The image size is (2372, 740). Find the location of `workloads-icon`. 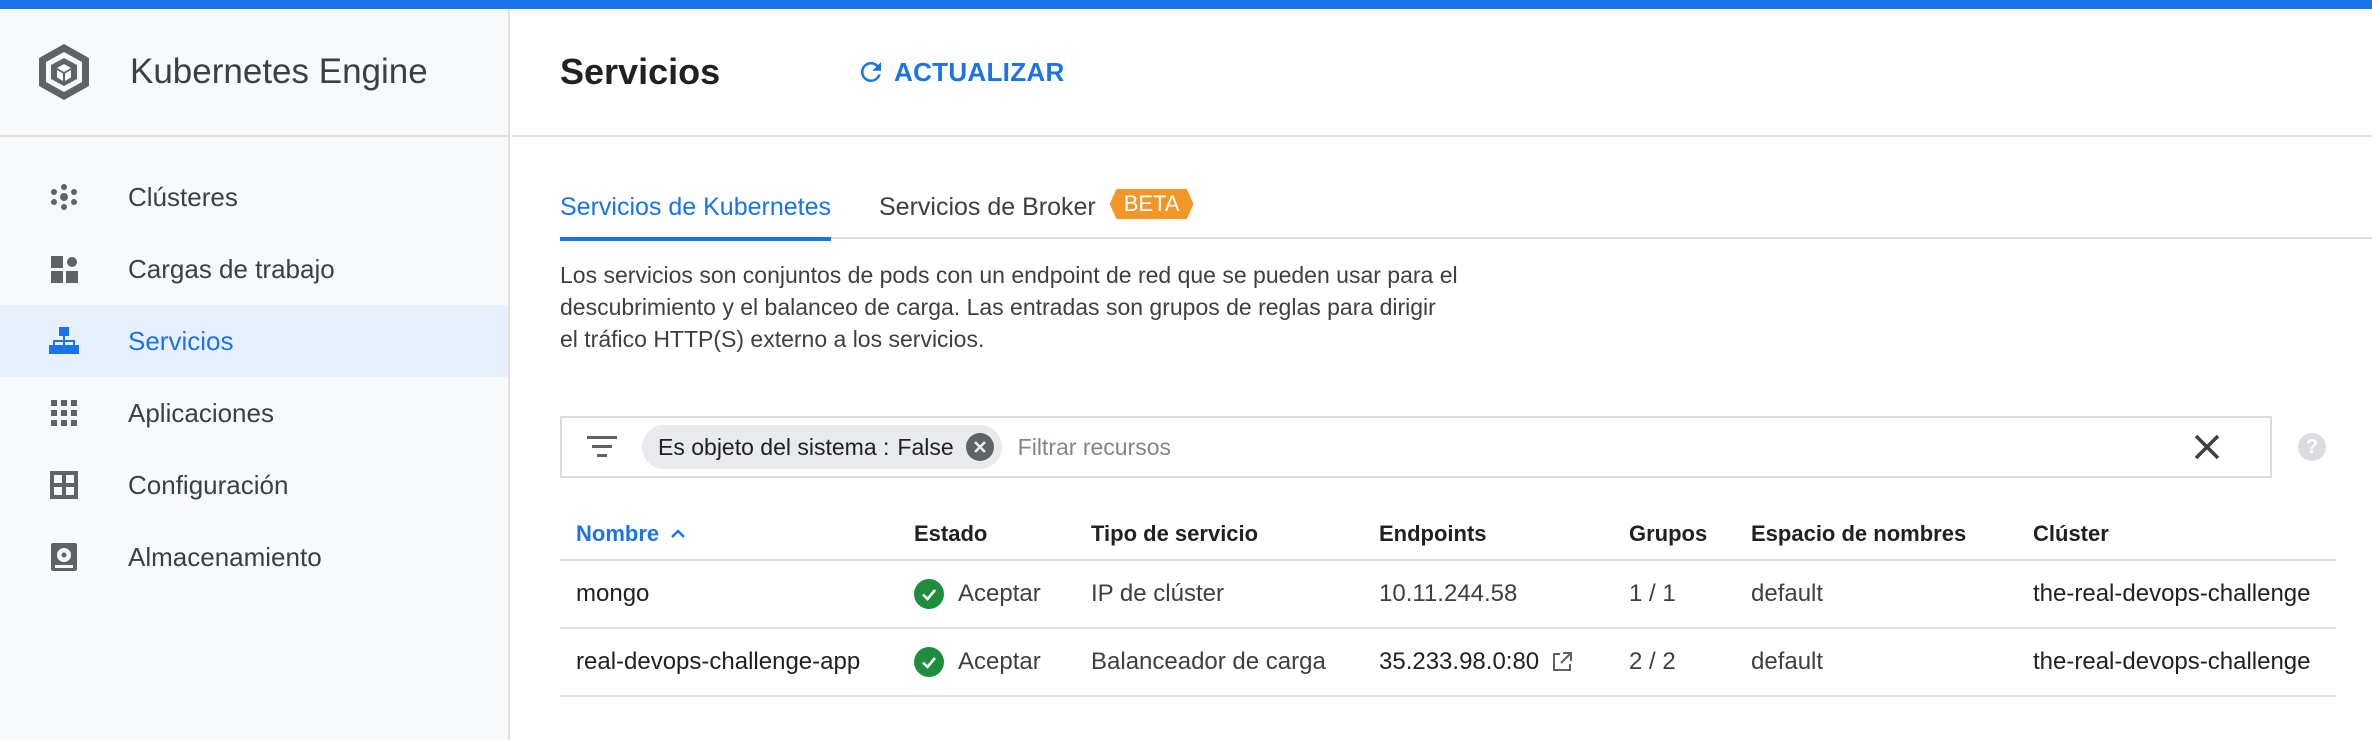

workloads-icon is located at coordinates (64, 269).